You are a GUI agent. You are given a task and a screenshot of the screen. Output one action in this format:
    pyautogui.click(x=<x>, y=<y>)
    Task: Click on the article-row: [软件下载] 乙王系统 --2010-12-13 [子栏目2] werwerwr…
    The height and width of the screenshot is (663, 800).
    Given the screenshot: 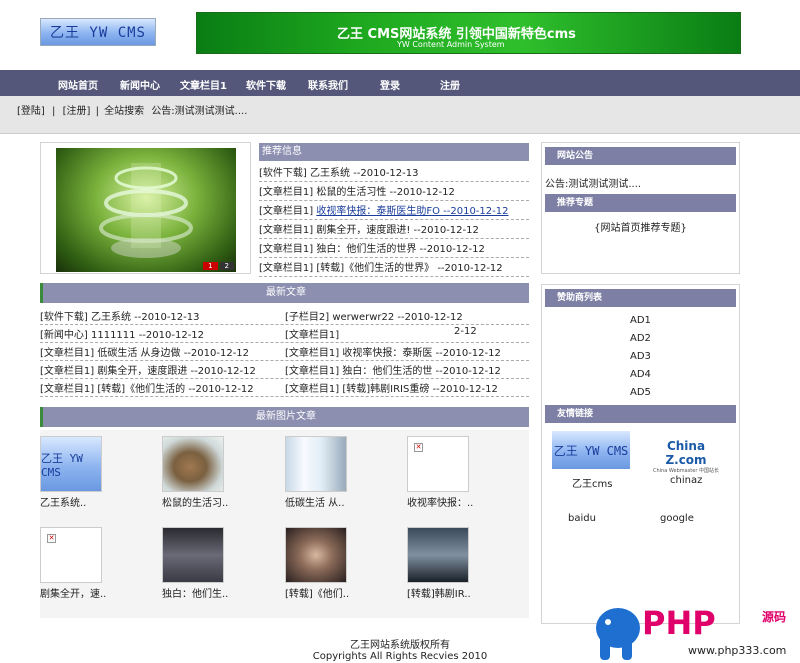 What is the action you would take?
    pyautogui.click(x=284, y=316)
    